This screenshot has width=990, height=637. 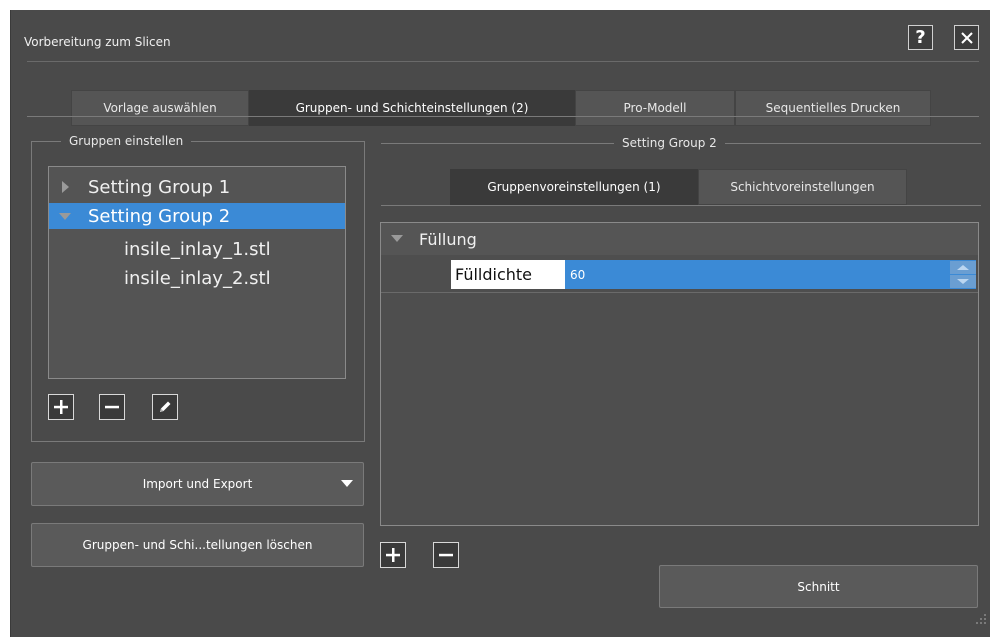 I want to click on tree-item-setting-group-2: Setting Group 2, so click(x=197, y=216).